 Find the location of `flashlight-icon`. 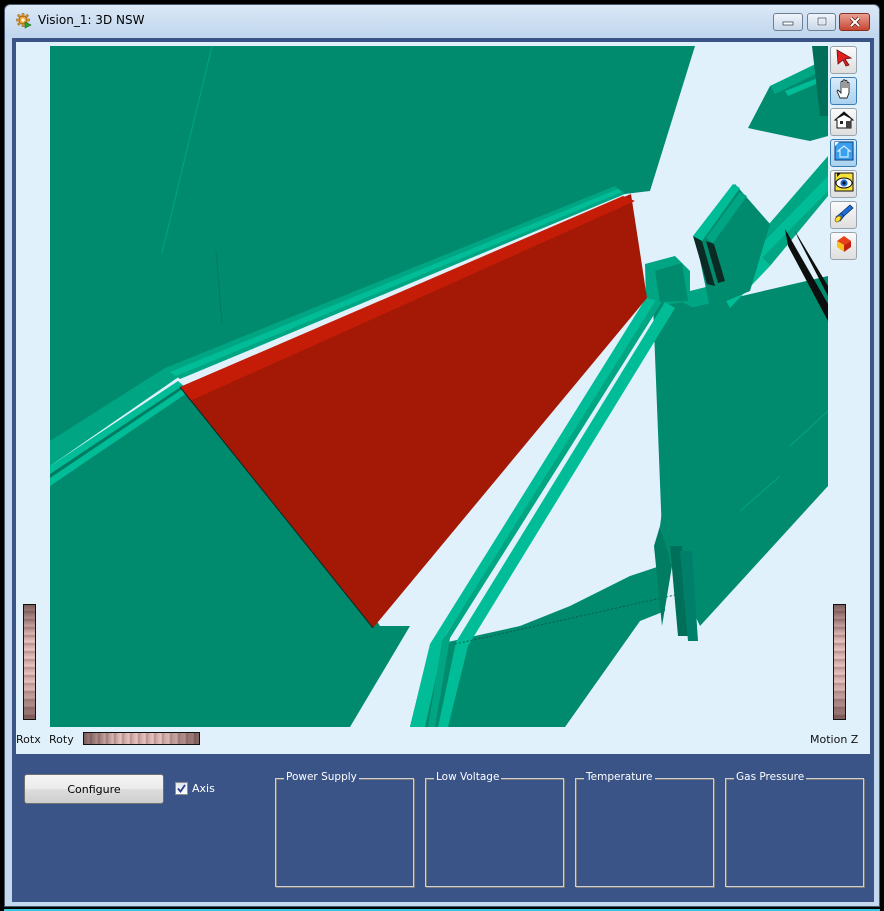

flashlight-icon is located at coordinates (844, 215).